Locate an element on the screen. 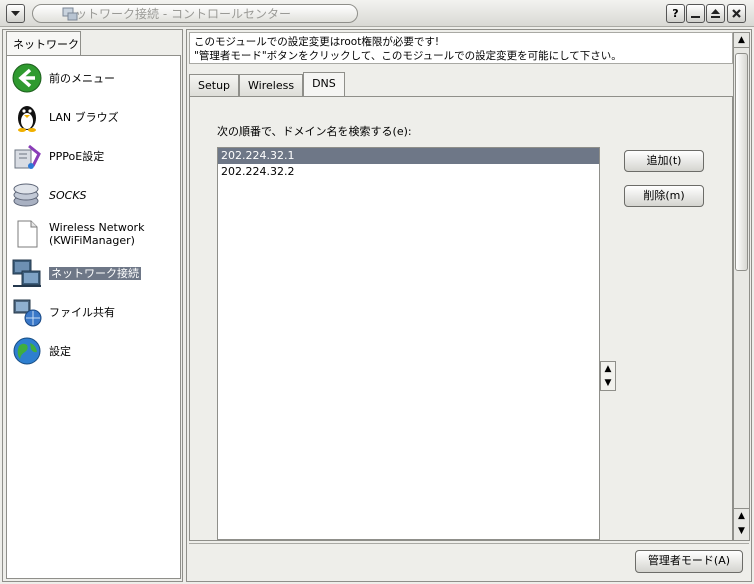 The height and width of the screenshot is (584, 754). sidebar-item-label: Wireless Network (KWiFiManager) is located at coordinates (96, 234).